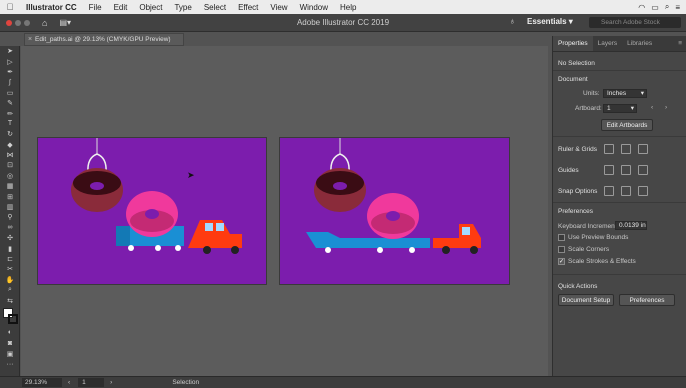 The height and width of the screenshot is (388, 686). Describe the element at coordinates (652, 107) in the screenshot. I see `previous-artboard-icon: ‹` at that location.